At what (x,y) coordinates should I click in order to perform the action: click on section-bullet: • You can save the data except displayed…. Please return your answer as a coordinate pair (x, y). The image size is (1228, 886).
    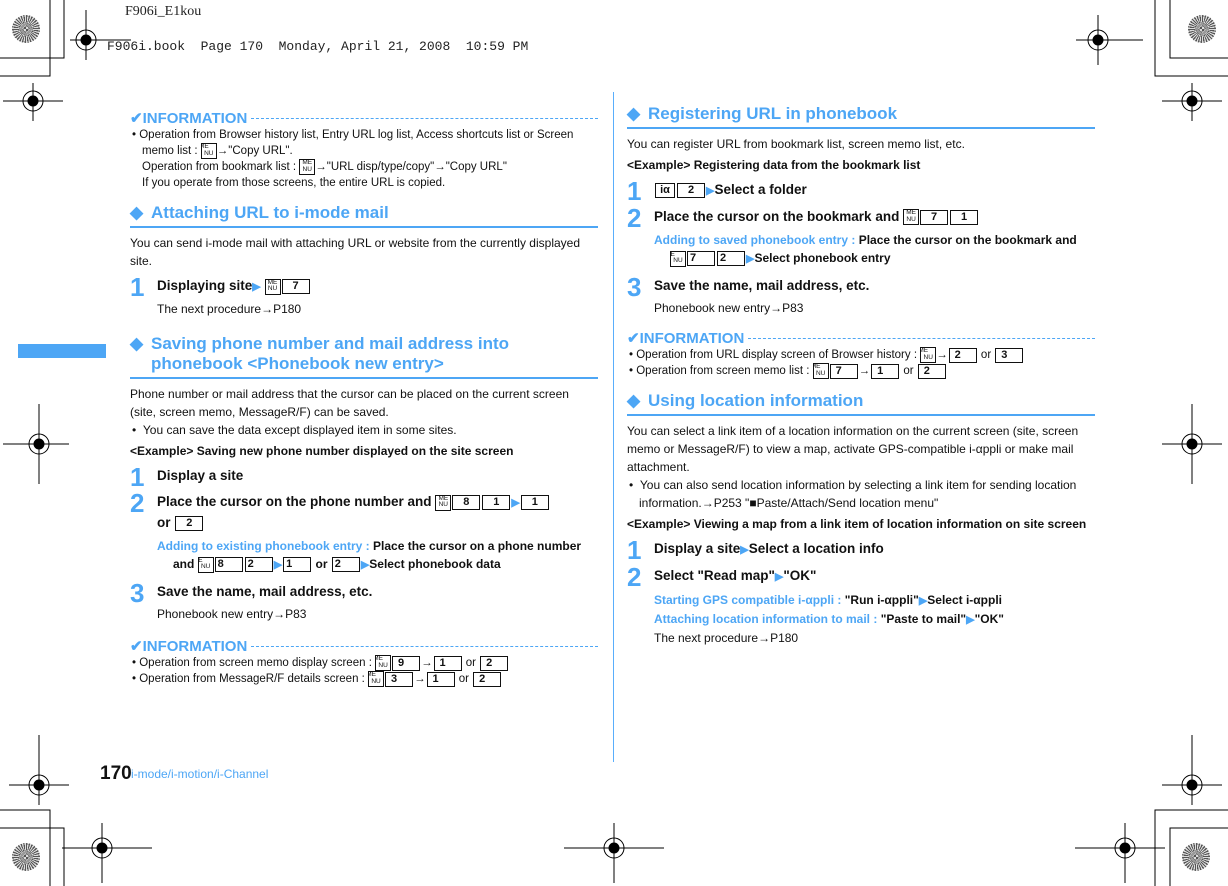
    Looking at the image, I should click on (294, 430).